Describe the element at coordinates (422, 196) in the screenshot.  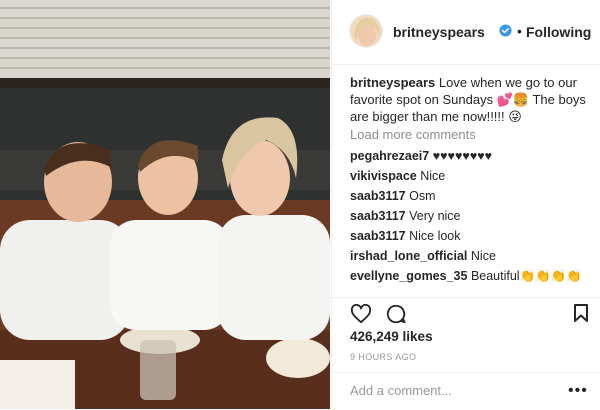
I see `comment-text: Osm` at that location.